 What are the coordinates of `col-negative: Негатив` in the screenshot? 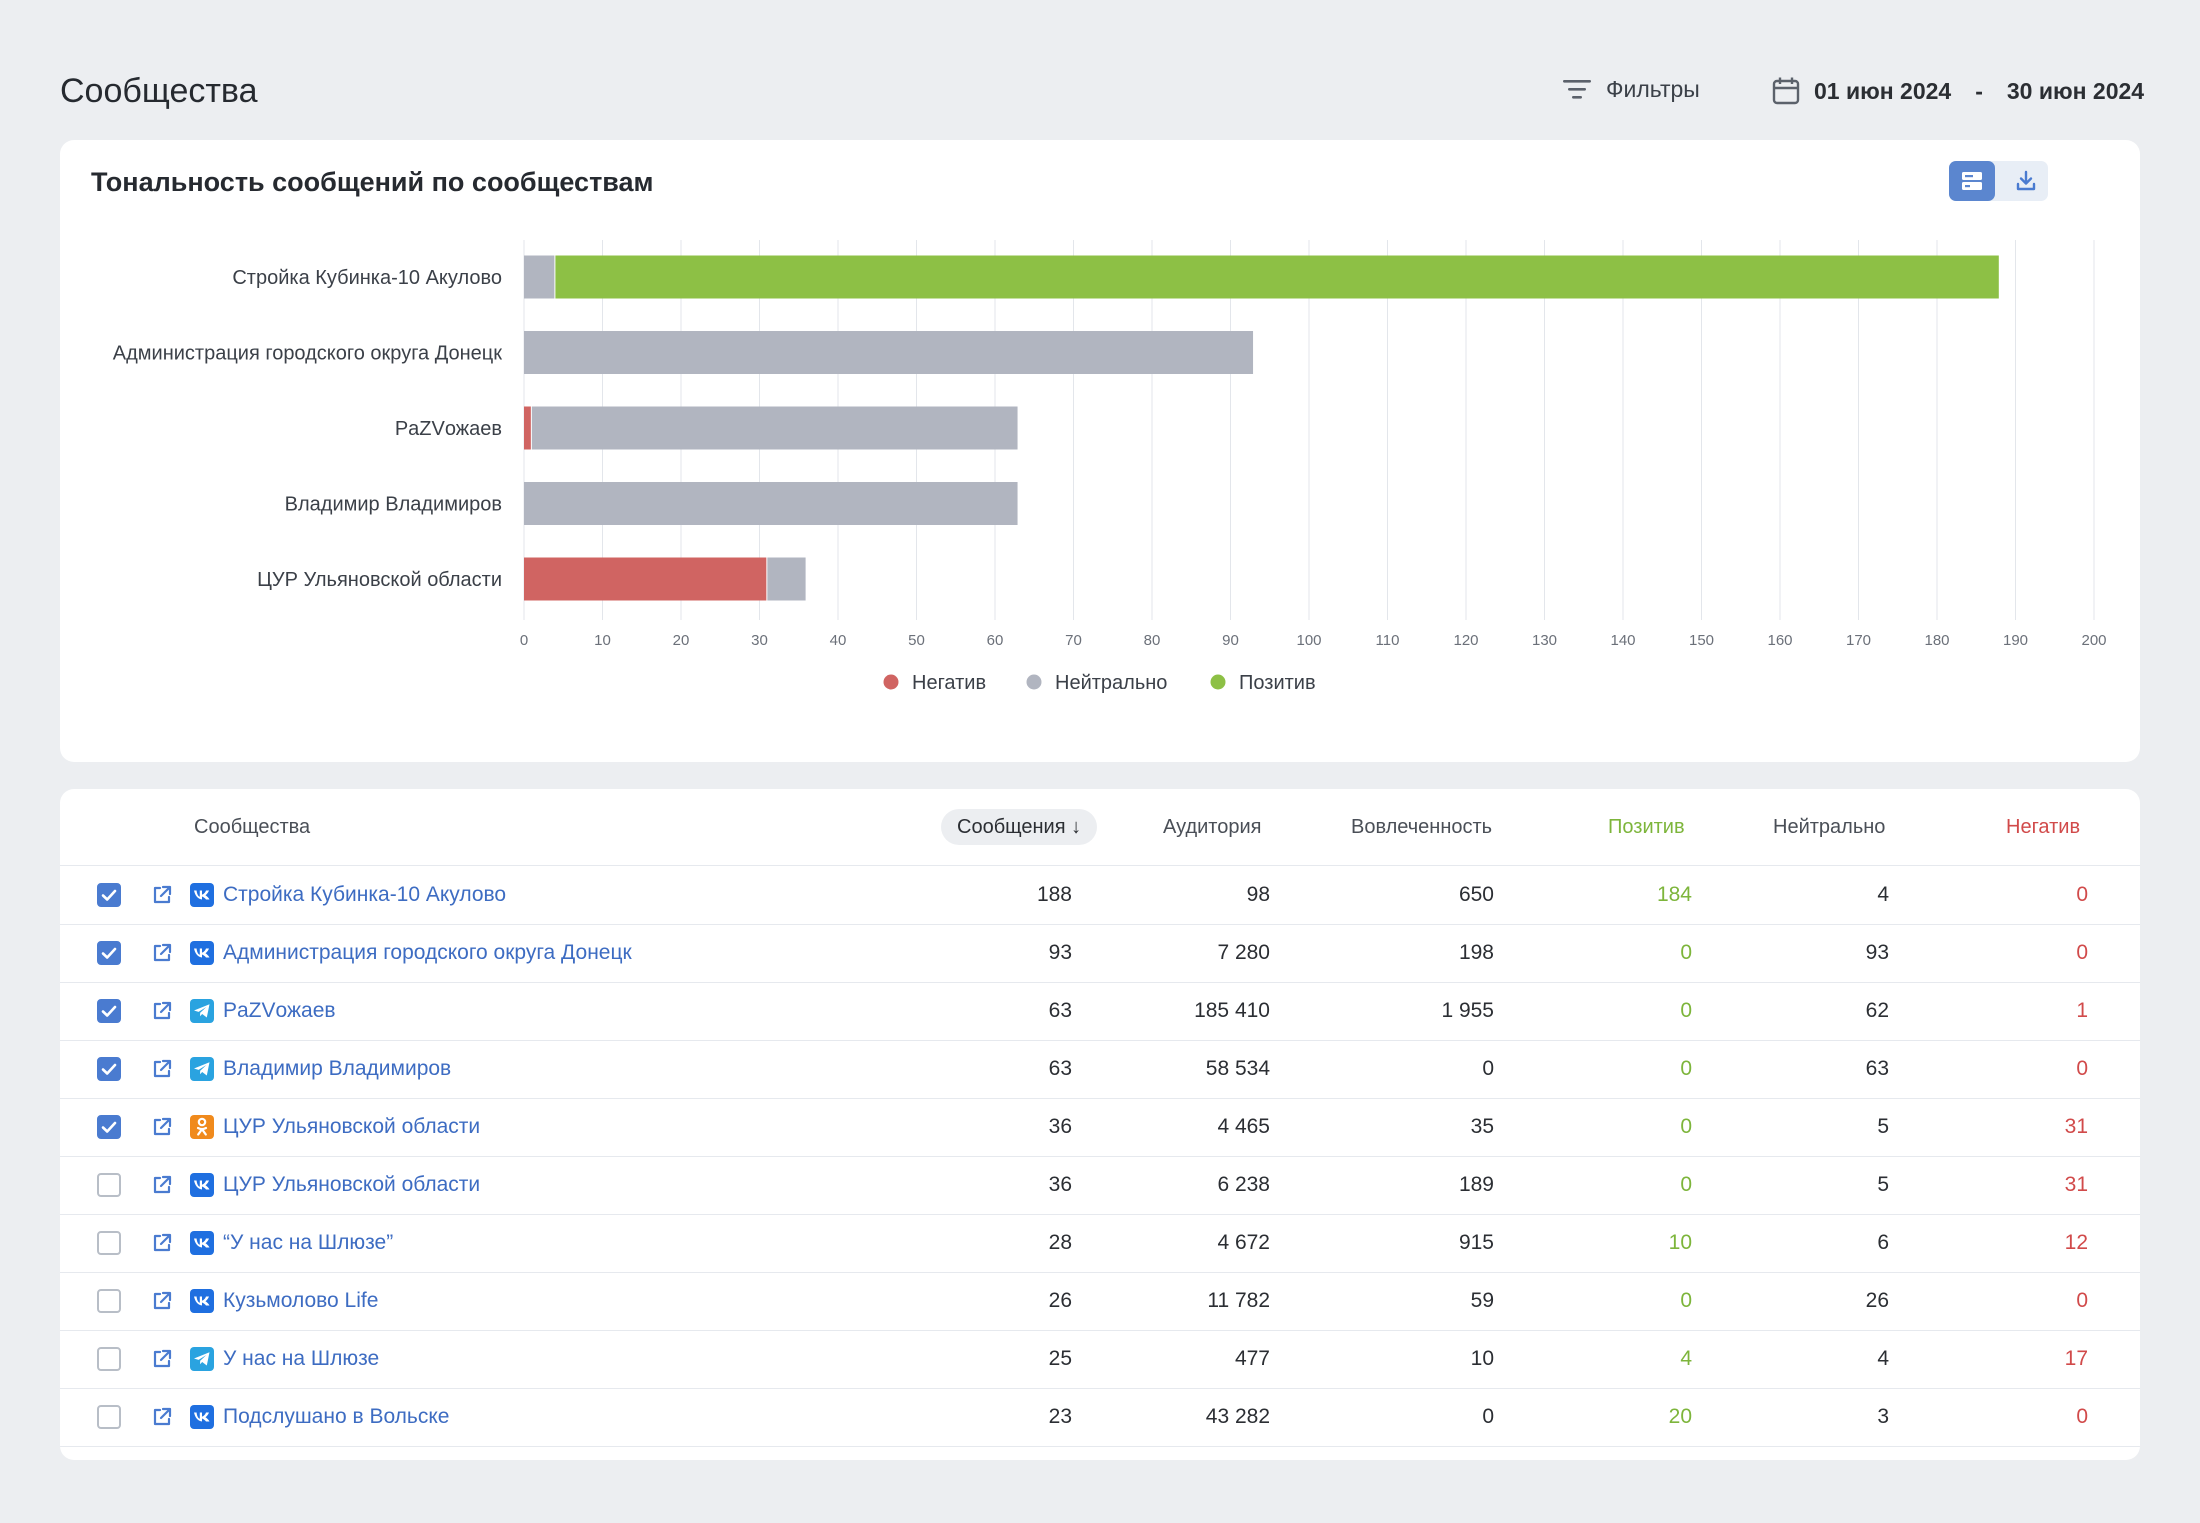 It's located at (2043, 827).